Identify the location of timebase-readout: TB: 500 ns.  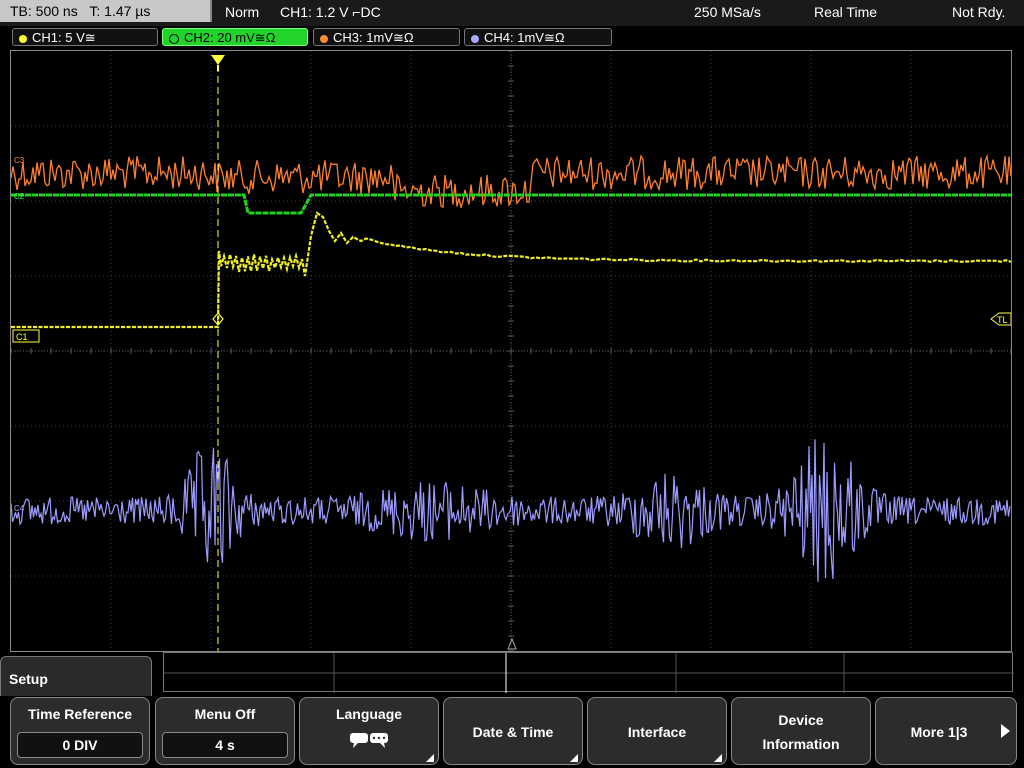
(44, 11).